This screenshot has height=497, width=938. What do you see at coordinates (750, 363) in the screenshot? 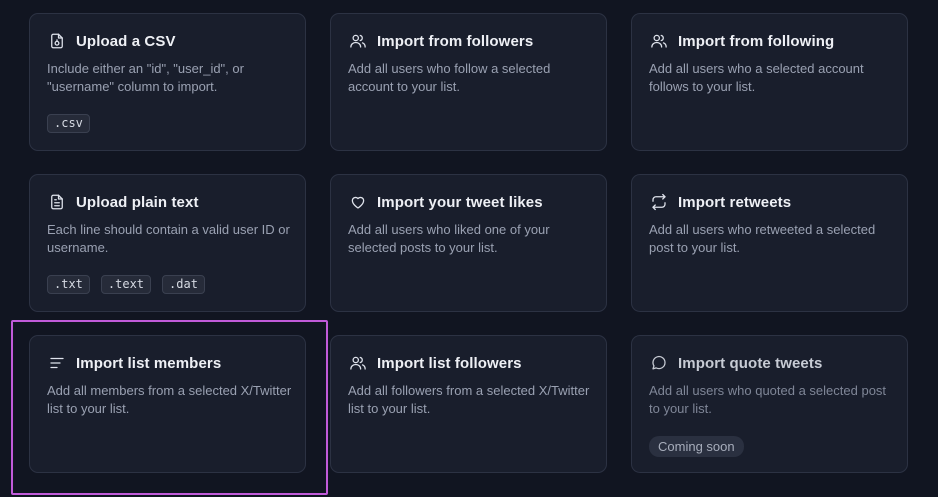
I see `card-title: Import quote tweets` at bounding box center [750, 363].